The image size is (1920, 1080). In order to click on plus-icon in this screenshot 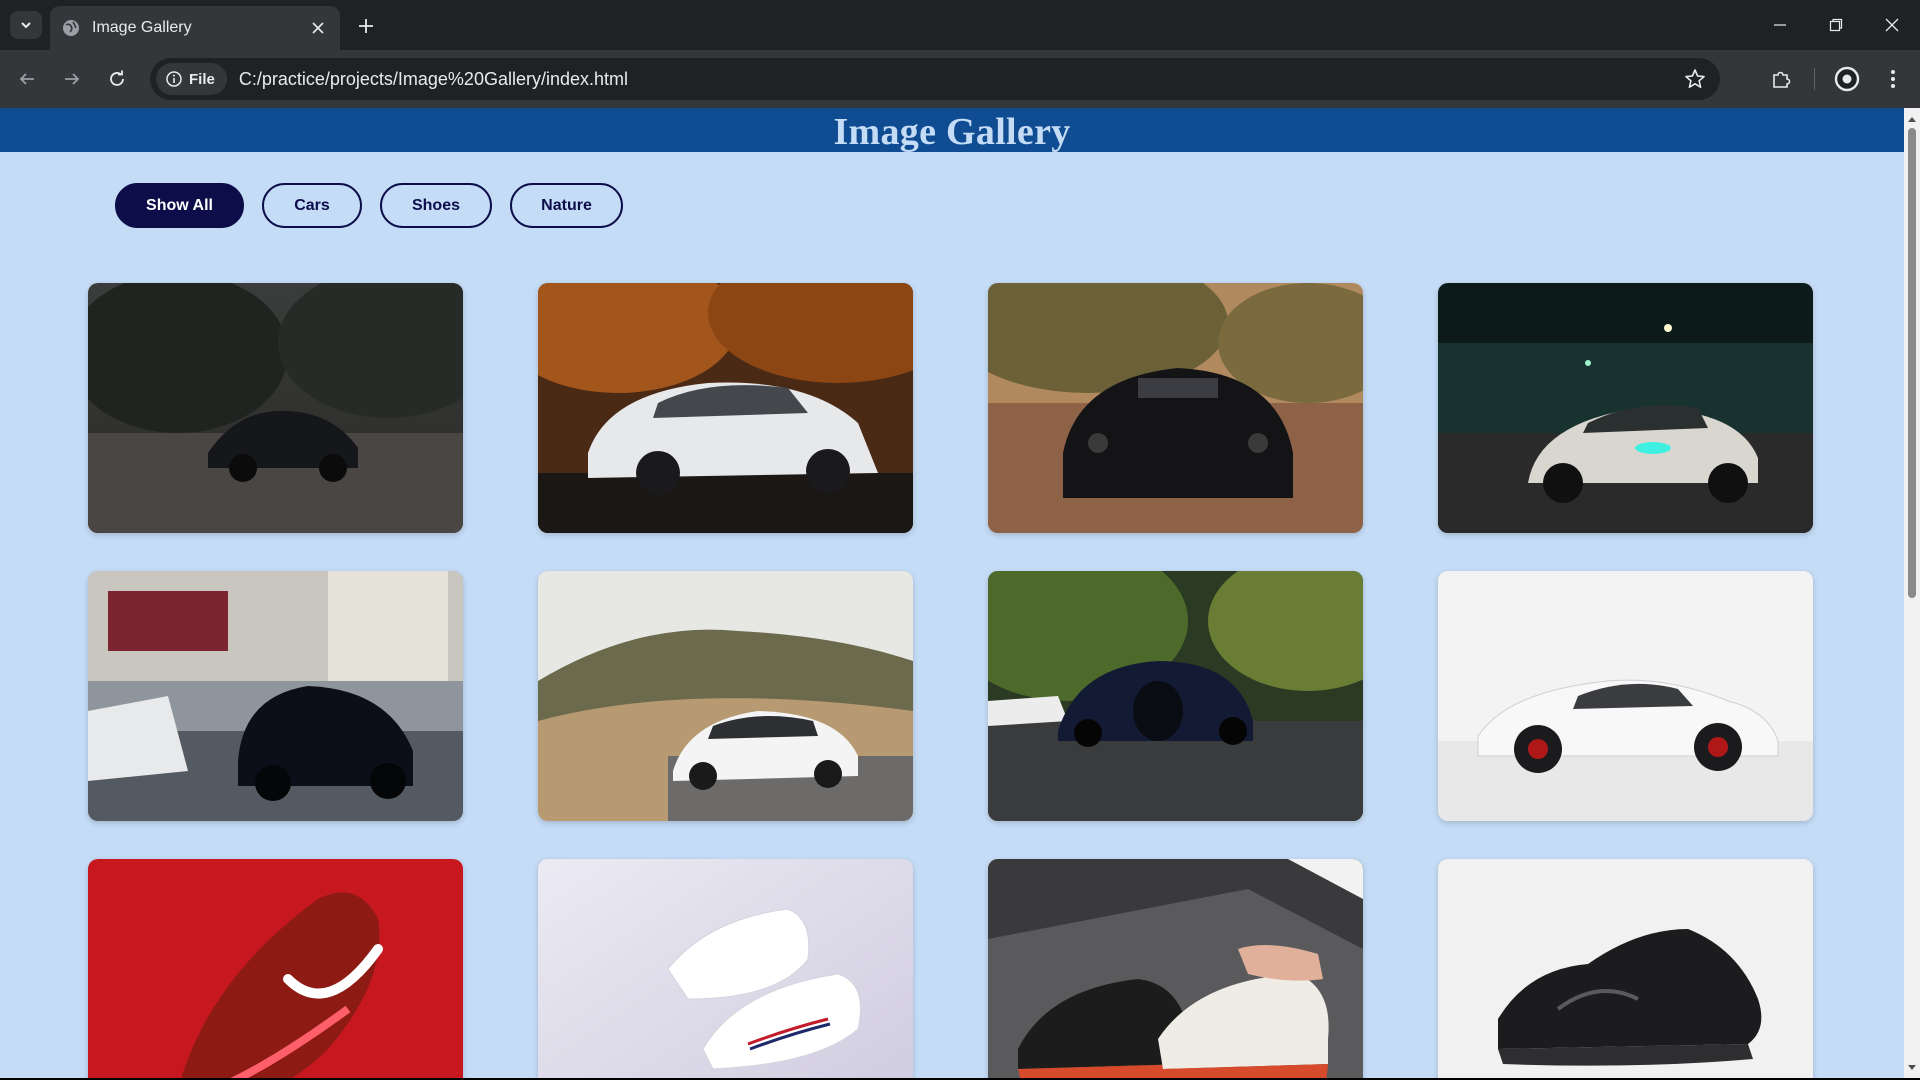, I will do `click(366, 26)`.